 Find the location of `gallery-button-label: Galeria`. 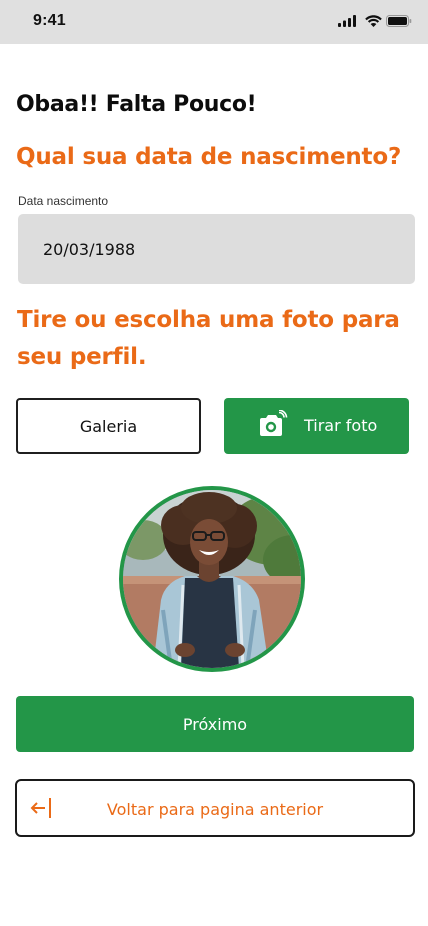

gallery-button-label: Galeria is located at coordinates (108, 426).